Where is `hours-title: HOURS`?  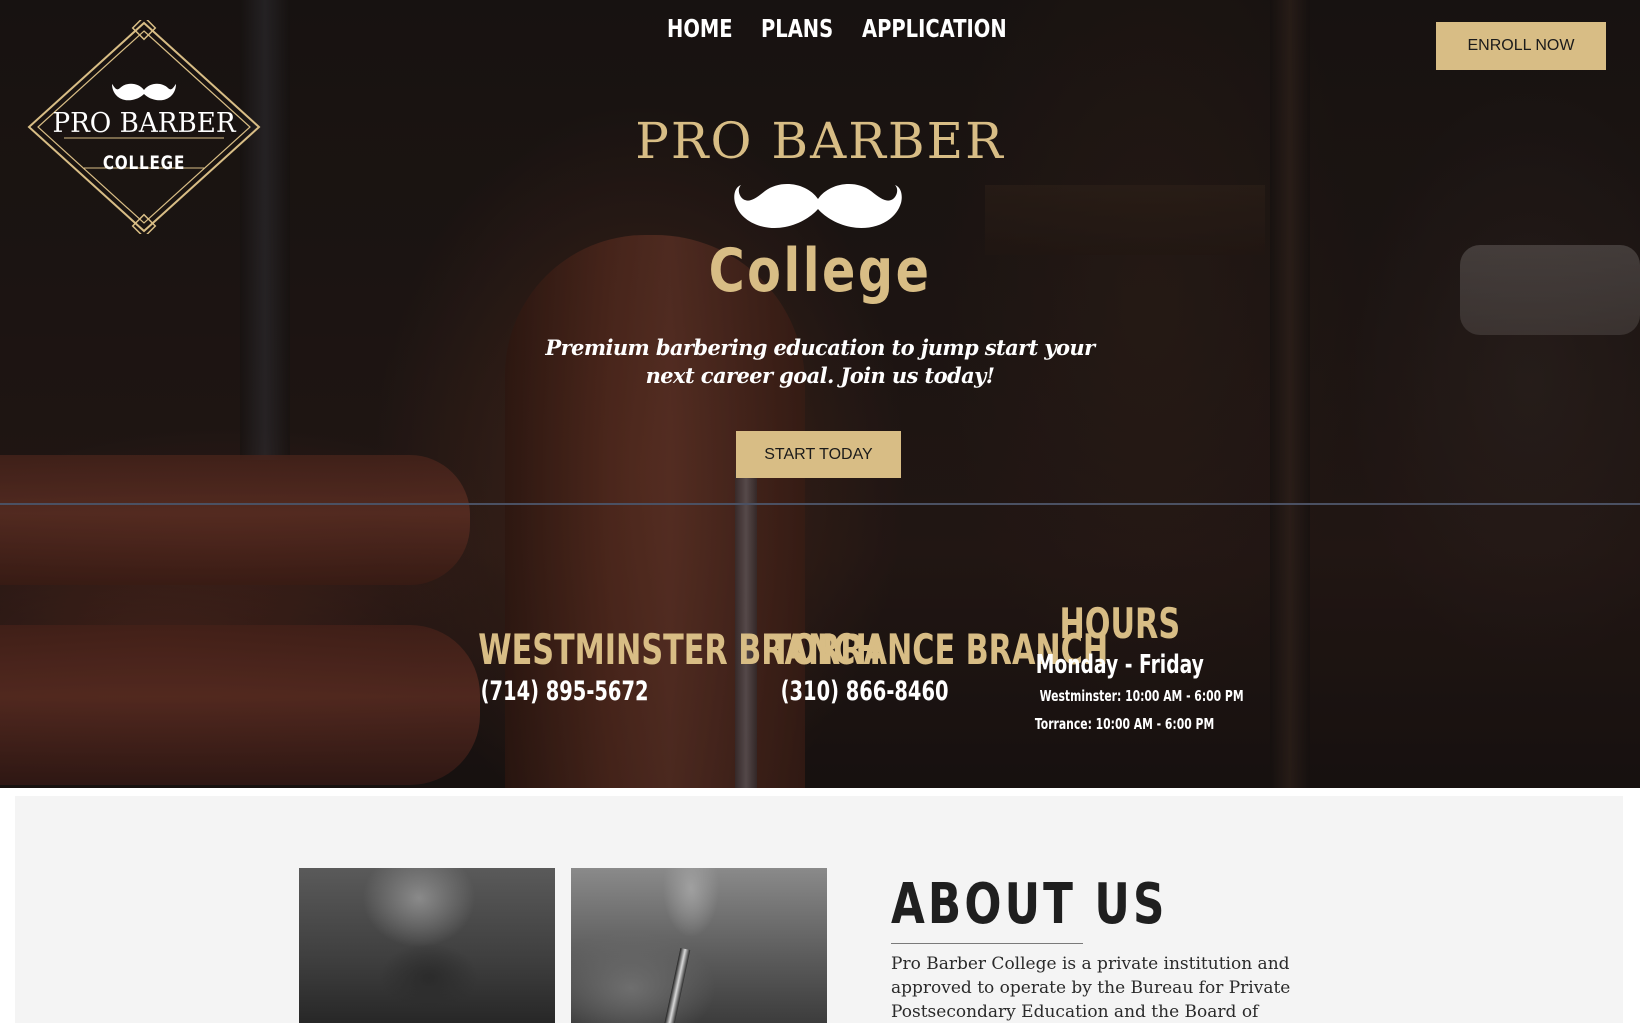 hours-title: HOURS is located at coordinates (1120, 623).